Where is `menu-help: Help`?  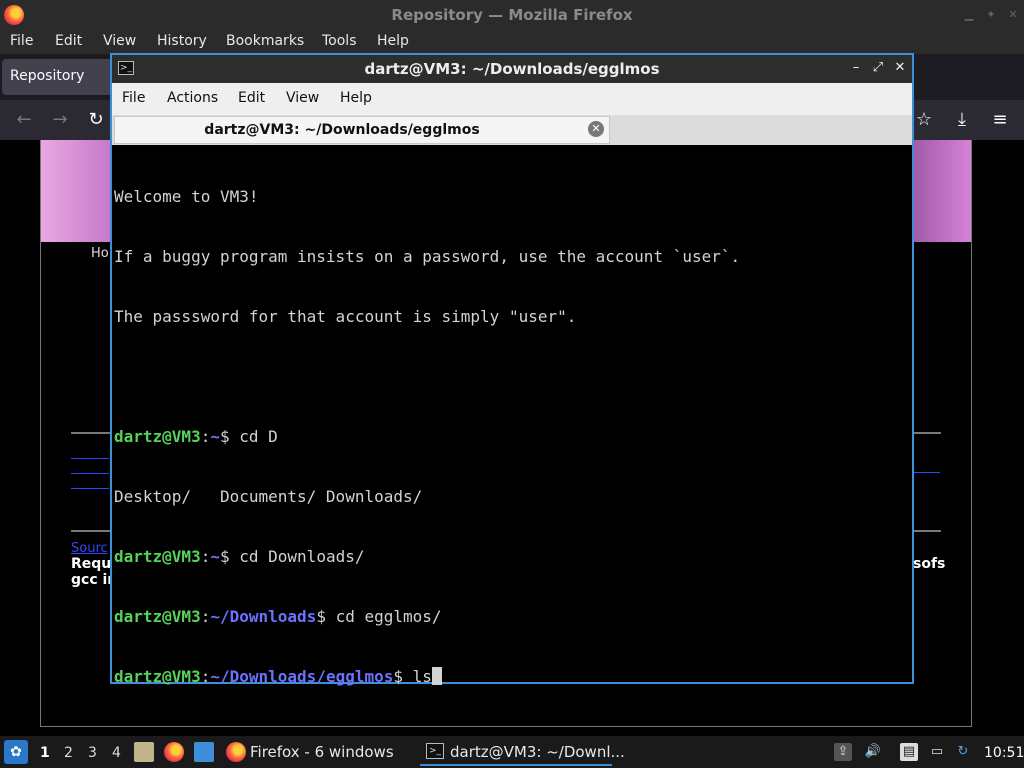 menu-help: Help is located at coordinates (393, 41).